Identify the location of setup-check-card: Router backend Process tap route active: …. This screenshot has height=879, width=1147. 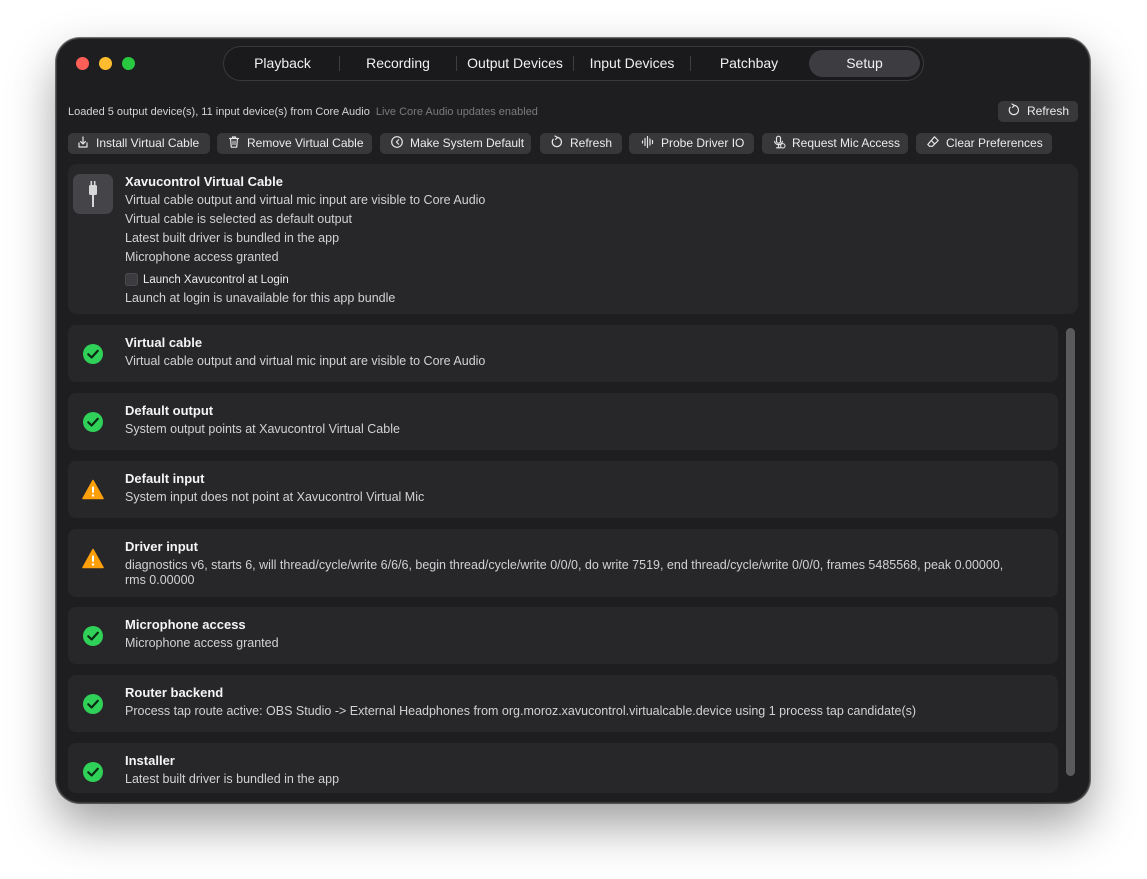
(563, 703).